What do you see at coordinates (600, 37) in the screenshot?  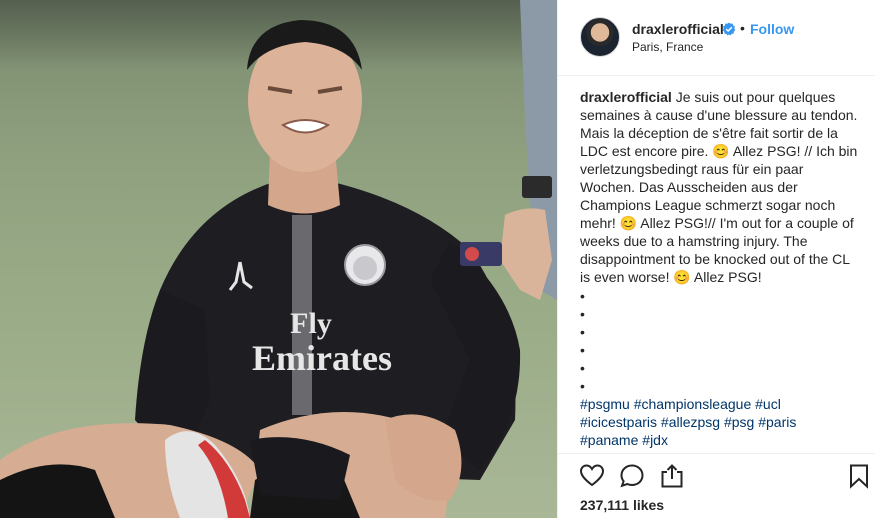 I see `avatar` at bounding box center [600, 37].